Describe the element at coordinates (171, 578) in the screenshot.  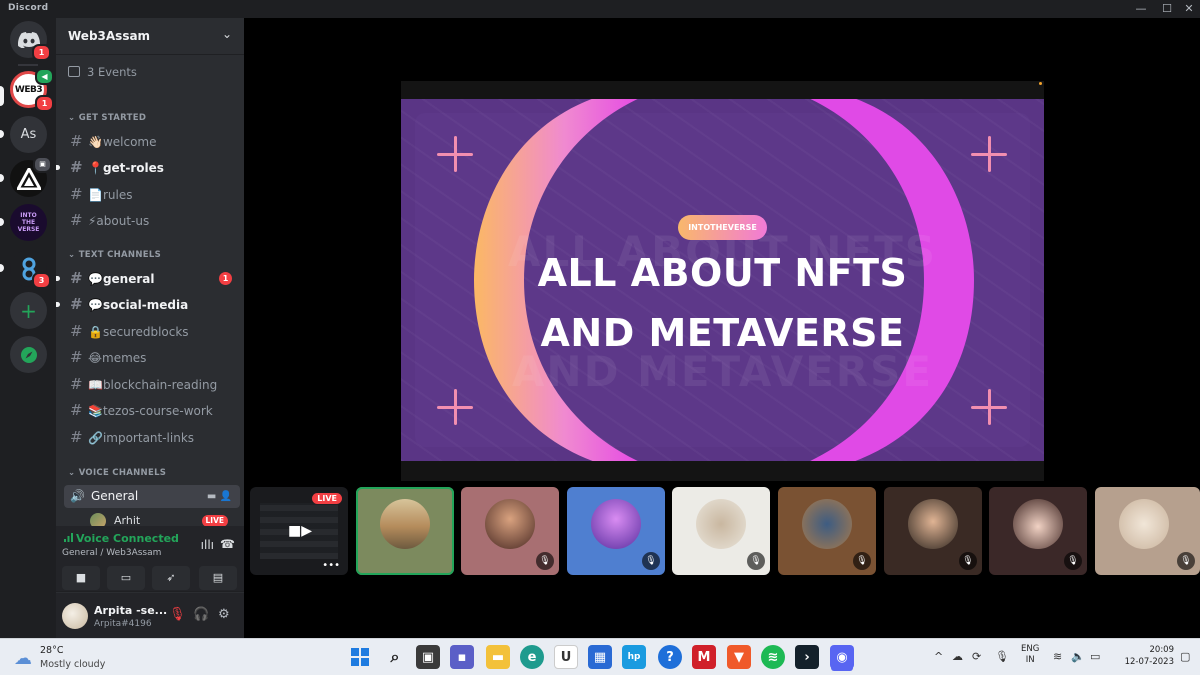
I see `activity-button: ➶` at that location.